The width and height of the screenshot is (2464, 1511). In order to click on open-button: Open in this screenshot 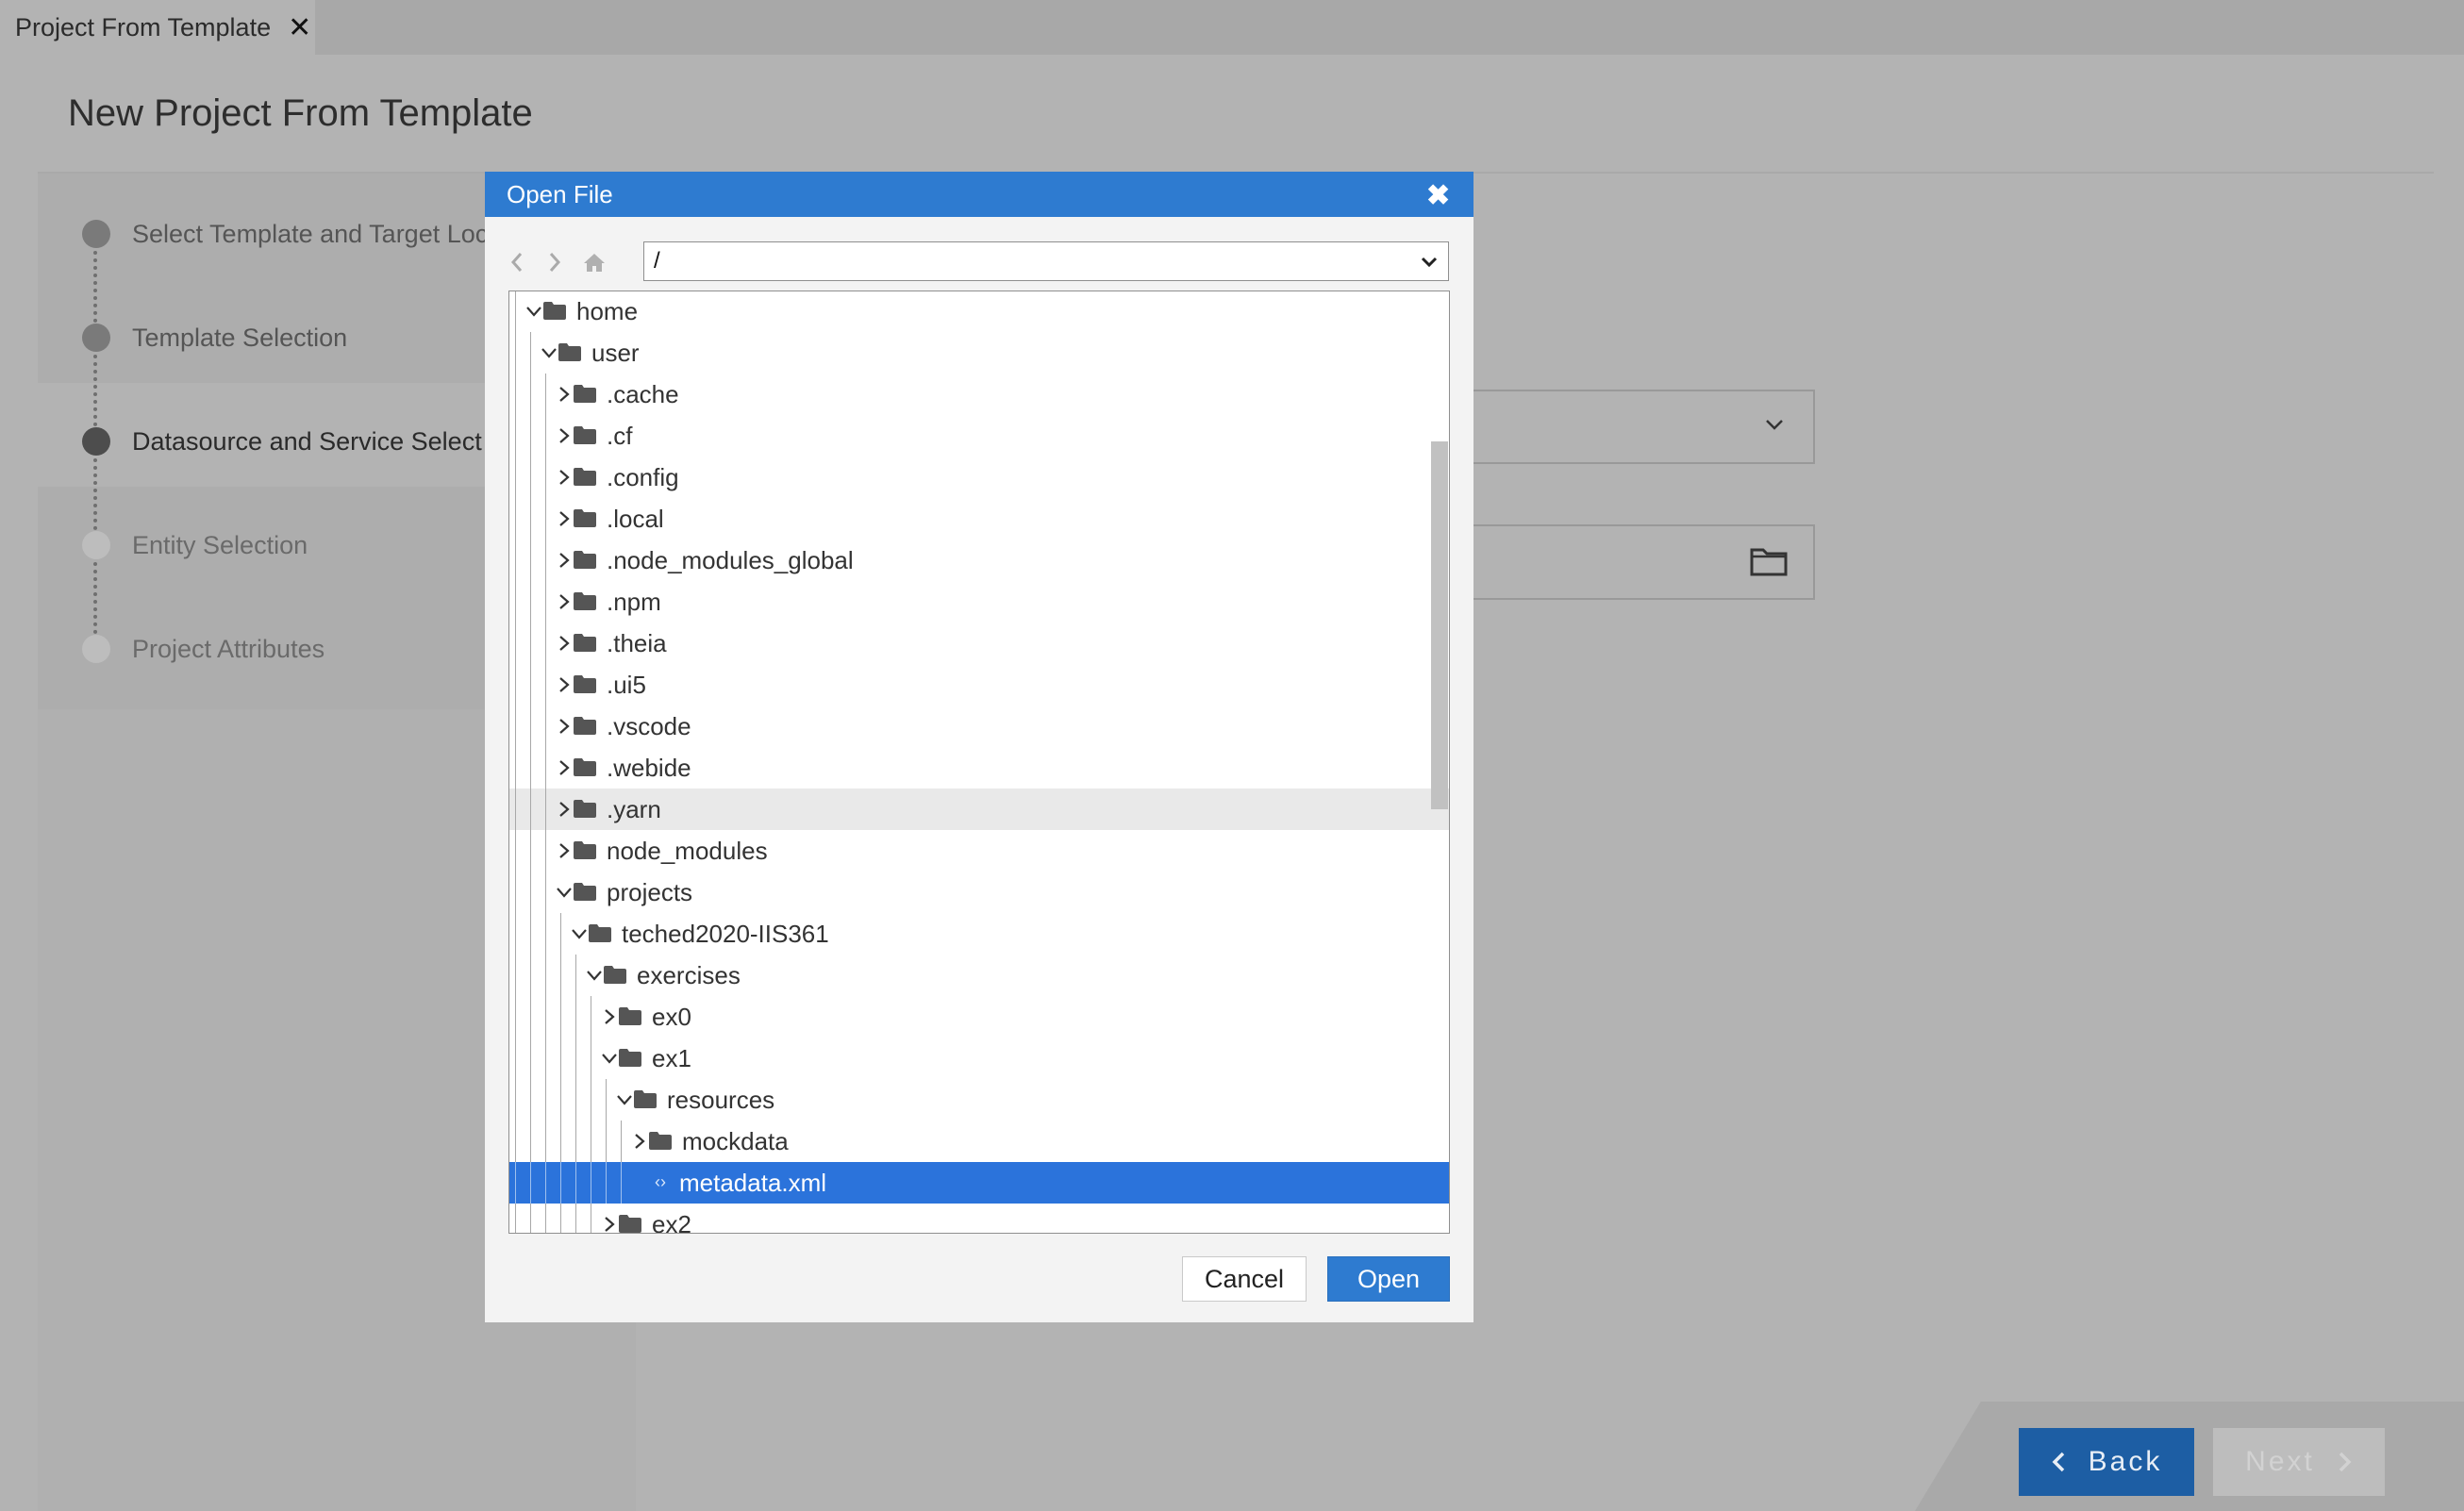, I will do `click(1389, 1279)`.